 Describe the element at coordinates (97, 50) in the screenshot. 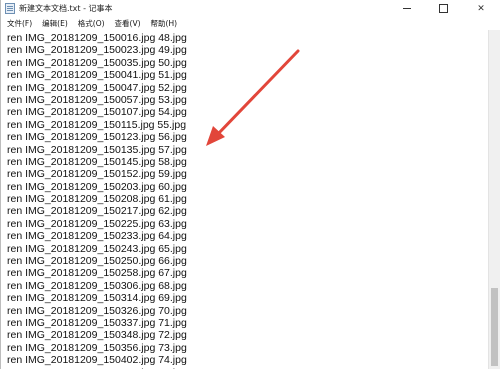

I see `text-line: ren IMG_20181209_150023.jpg 49.jpg` at that location.